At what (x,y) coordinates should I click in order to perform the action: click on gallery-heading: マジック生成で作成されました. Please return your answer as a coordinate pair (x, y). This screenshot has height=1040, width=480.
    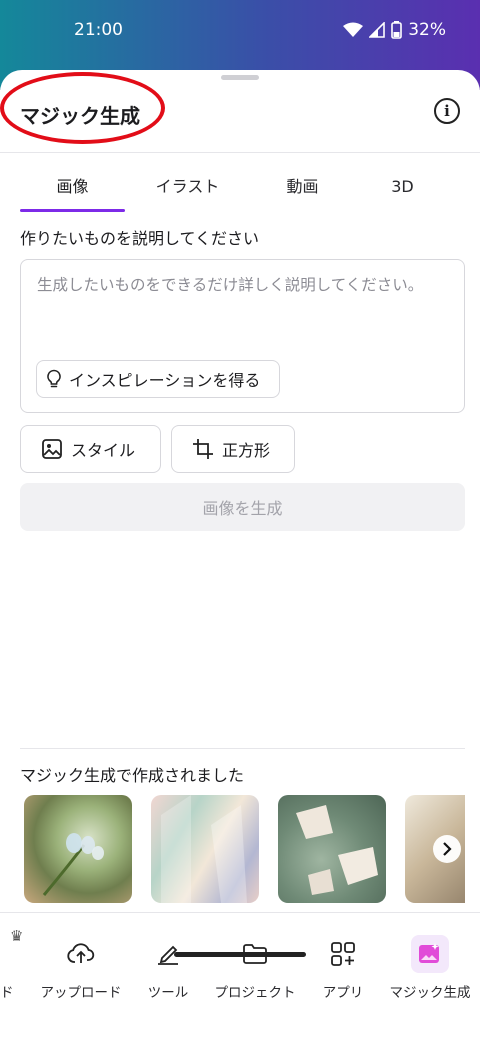
    Looking at the image, I should click on (132, 775).